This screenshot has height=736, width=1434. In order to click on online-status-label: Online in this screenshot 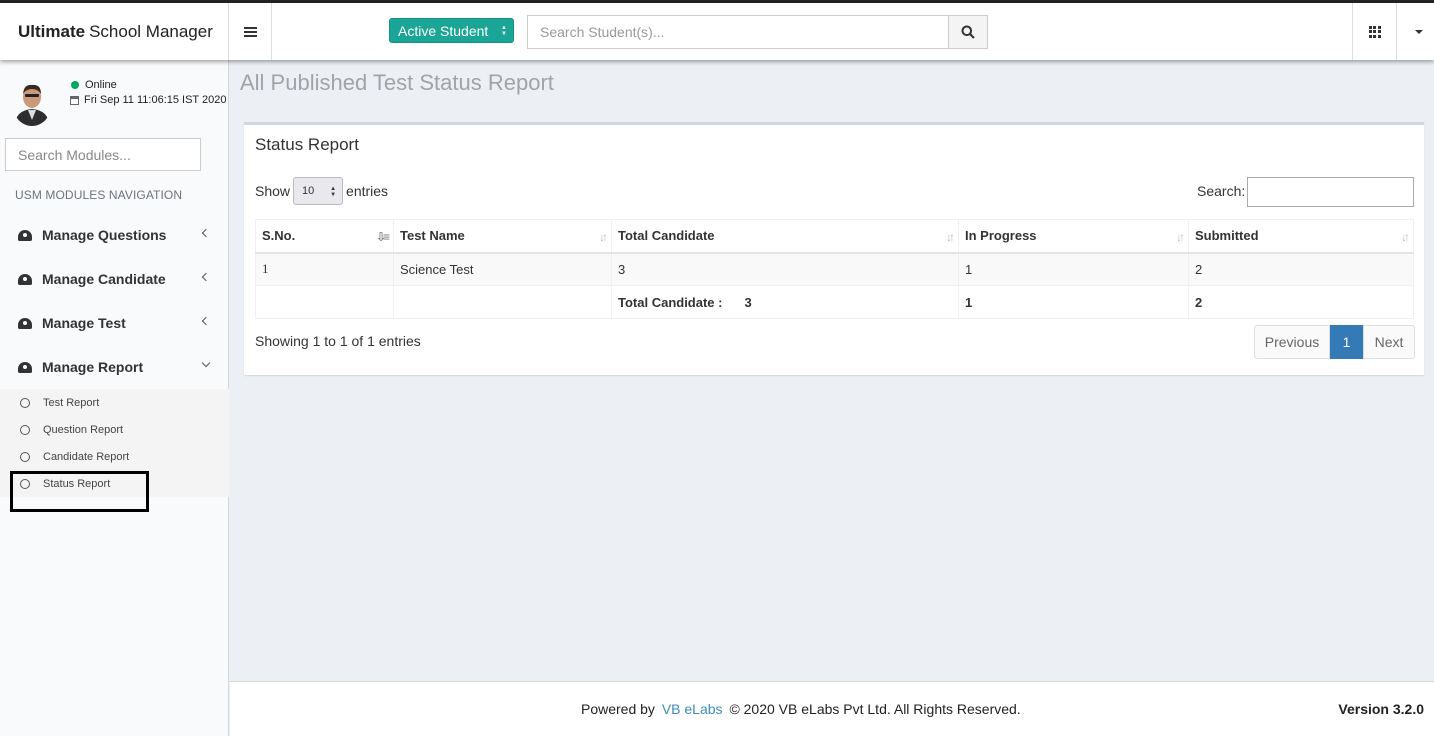, I will do `click(101, 85)`.